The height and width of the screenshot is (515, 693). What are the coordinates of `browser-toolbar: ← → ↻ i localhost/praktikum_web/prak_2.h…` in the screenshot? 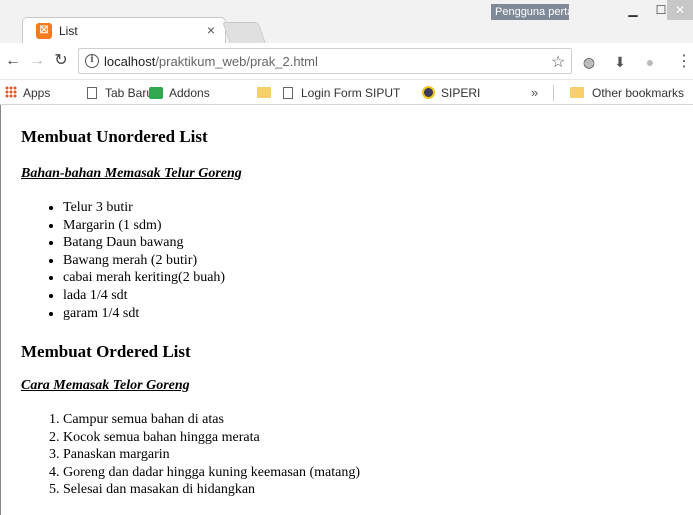 It's located at (346, 61).